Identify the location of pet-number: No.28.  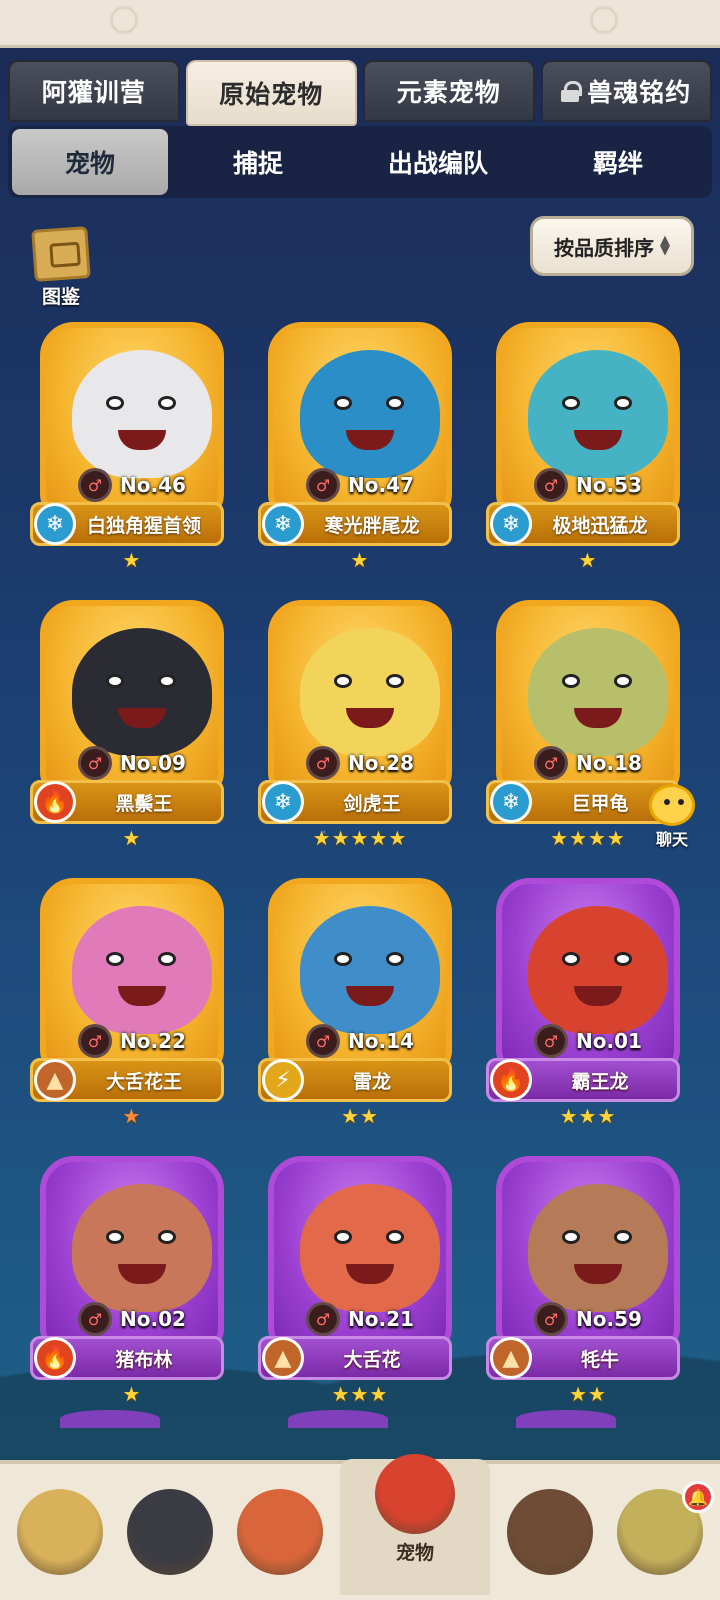
(381, 763).